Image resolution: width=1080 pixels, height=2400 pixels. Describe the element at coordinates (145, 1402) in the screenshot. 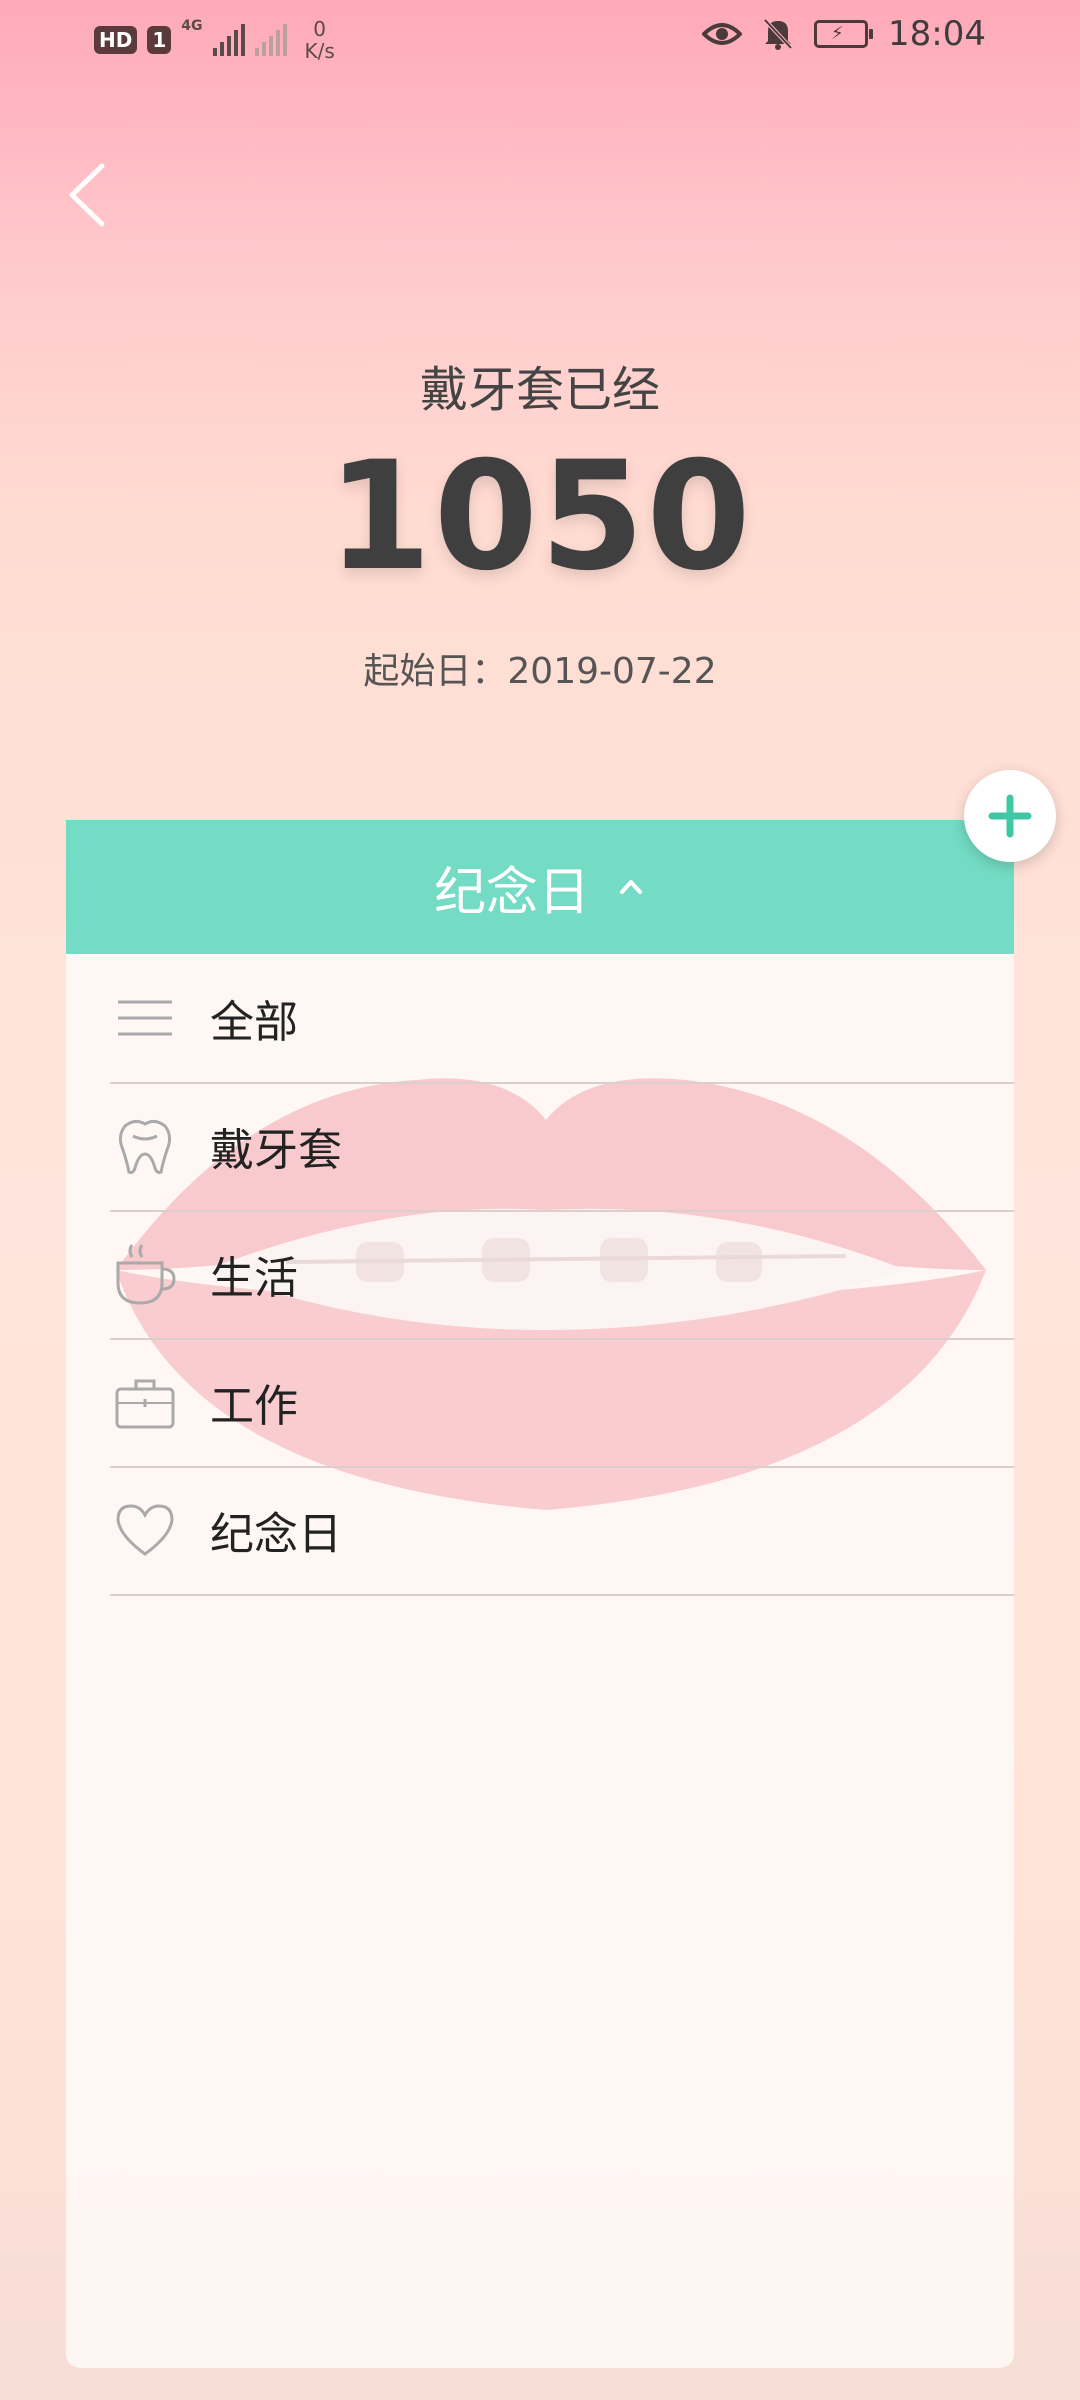

I see `briefcase-icon` at that location.